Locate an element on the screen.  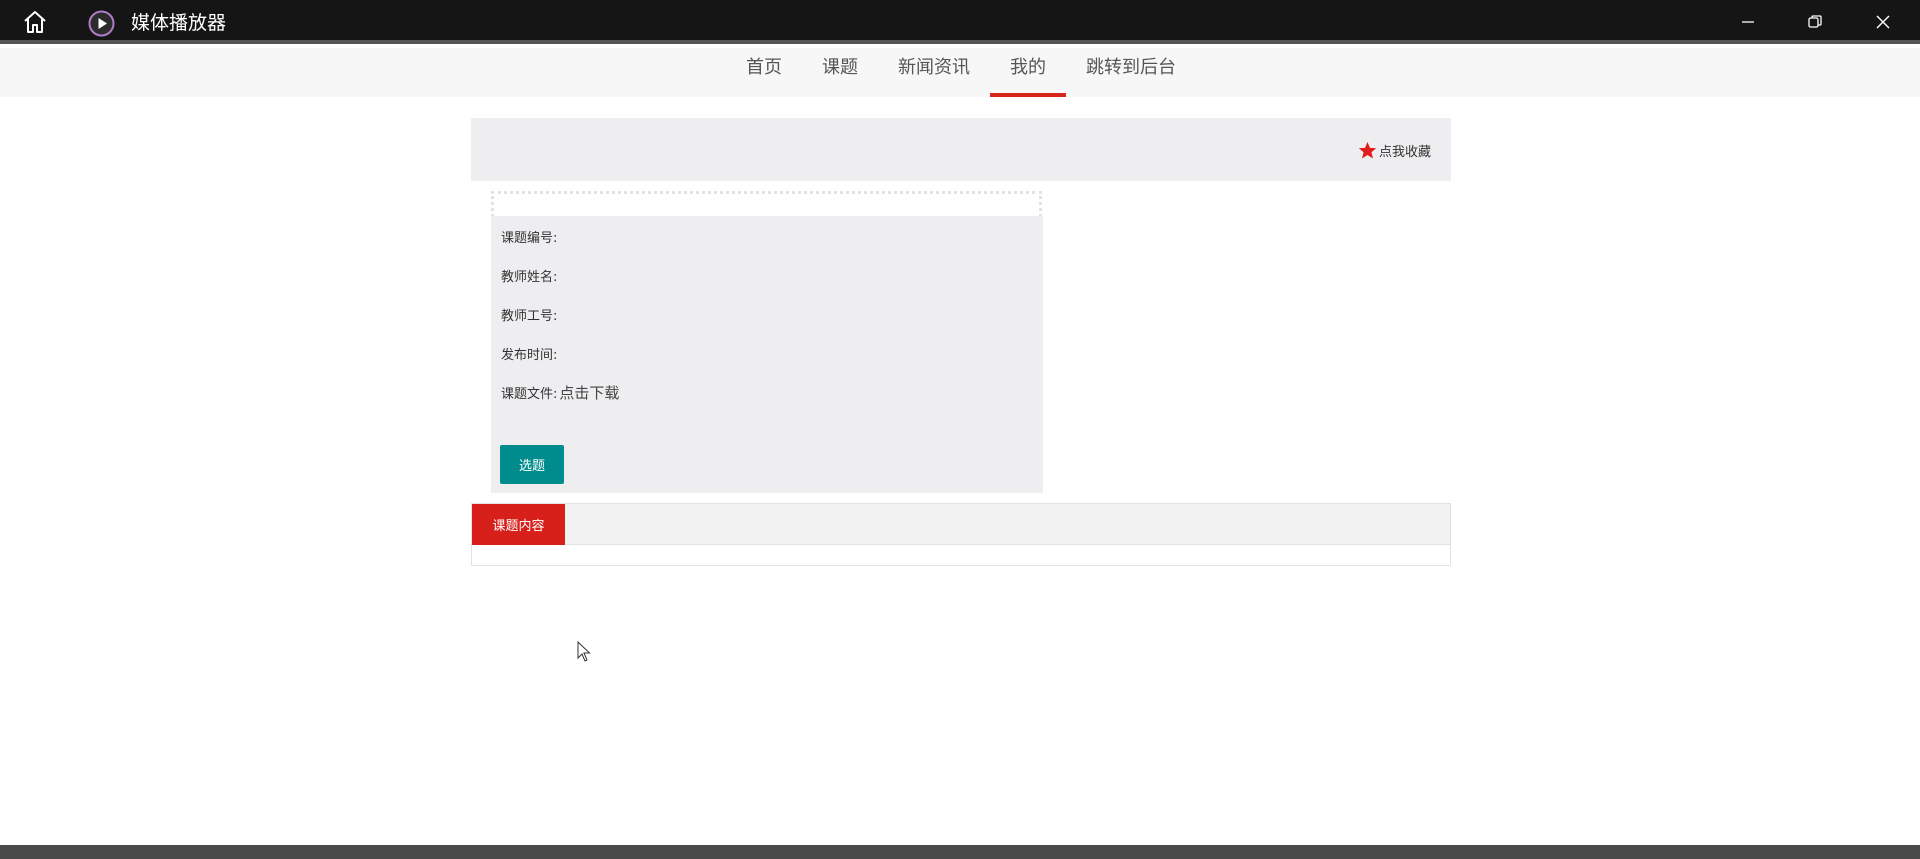
teacher-name-row: 教师姓名: is located at coordinates (530, 277).